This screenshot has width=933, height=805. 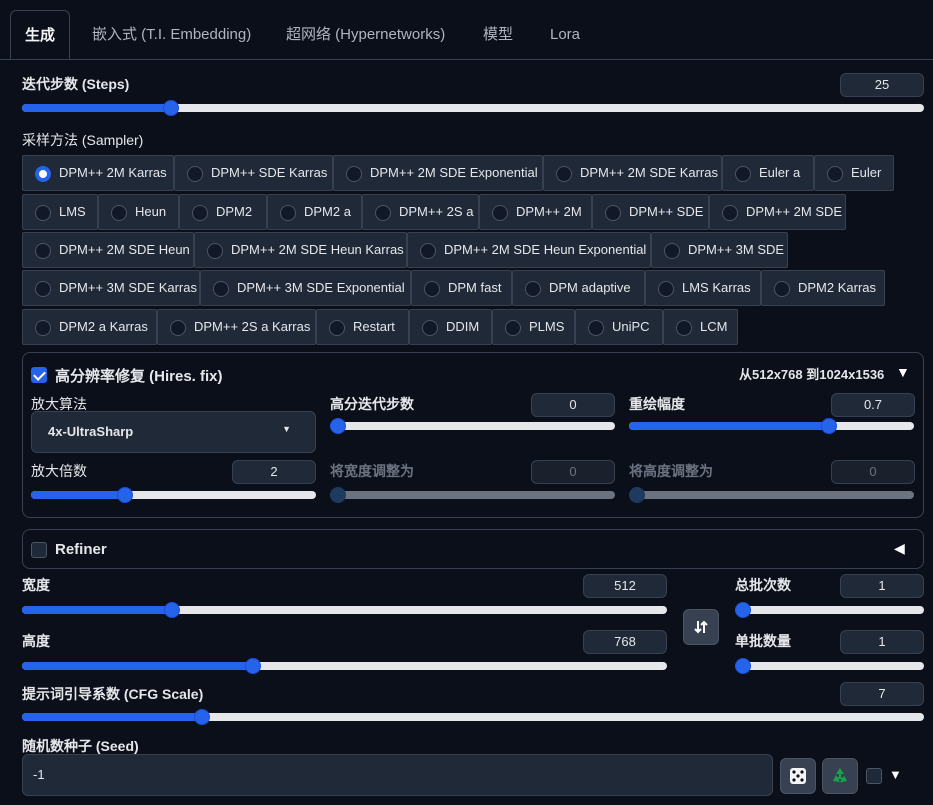 I want to click on resize-width-slider, so click(x=472, y=495).